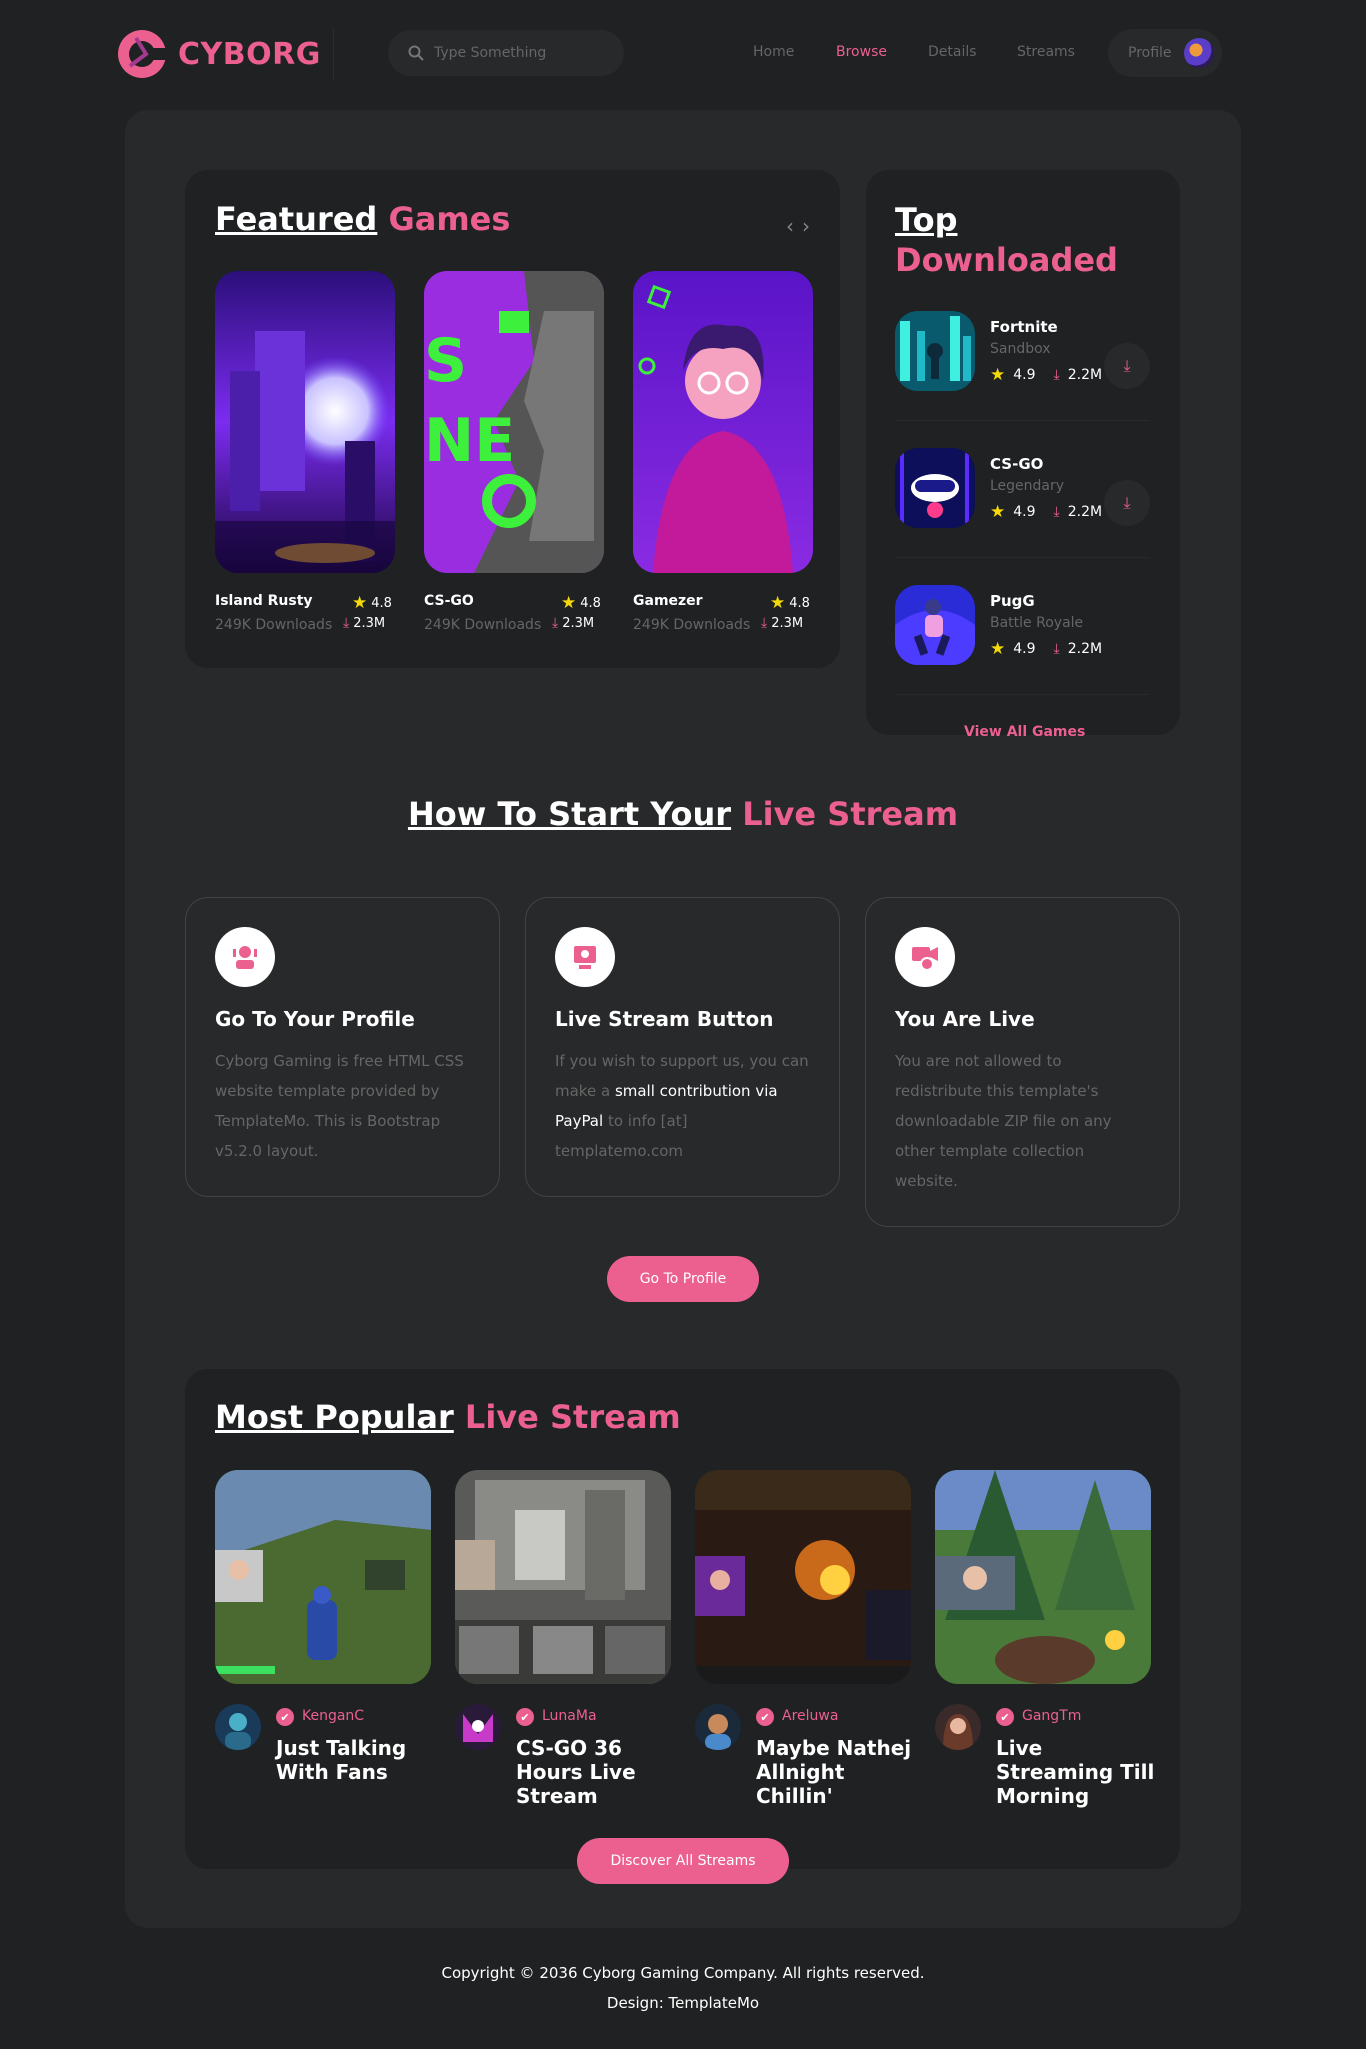 The image size is (1366, 2049). I want to click on stream-title: Maybe Nathej Allnight Chillin', so click(836, 1772).